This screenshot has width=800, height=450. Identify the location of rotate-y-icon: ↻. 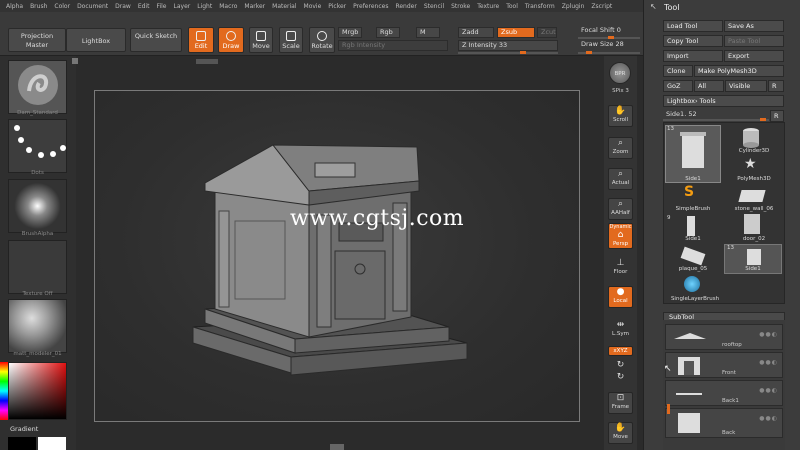
(620, 366).